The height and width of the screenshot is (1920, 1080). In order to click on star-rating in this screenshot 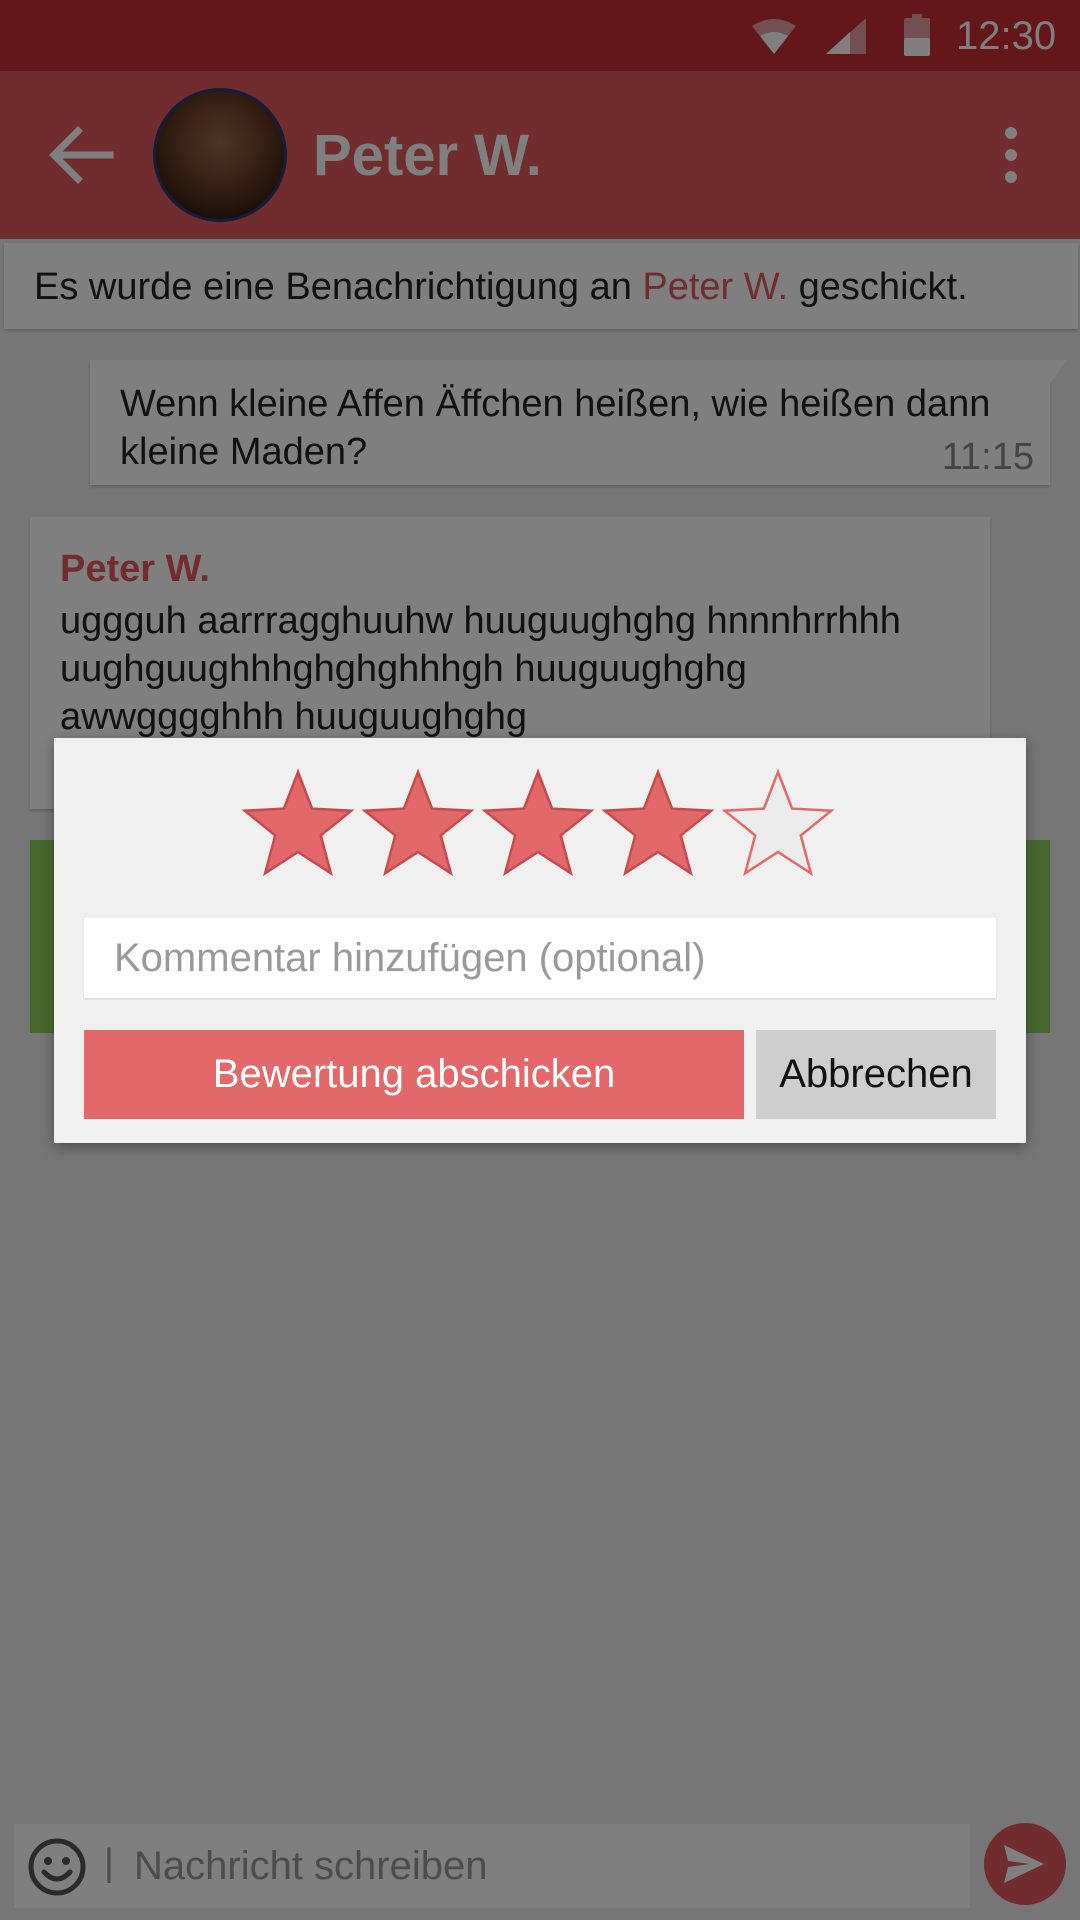, I will do `click(540, 826)`.